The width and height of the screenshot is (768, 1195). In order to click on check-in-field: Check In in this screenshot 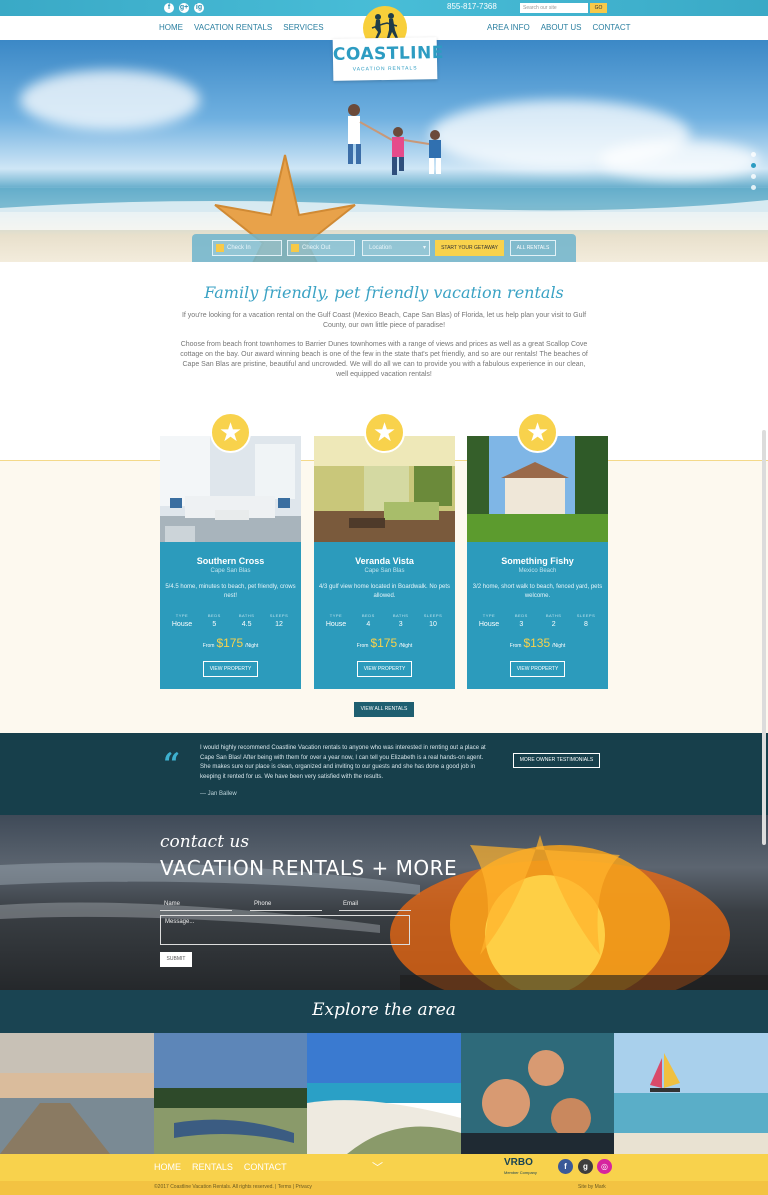, I will do `click(247, 248)`.